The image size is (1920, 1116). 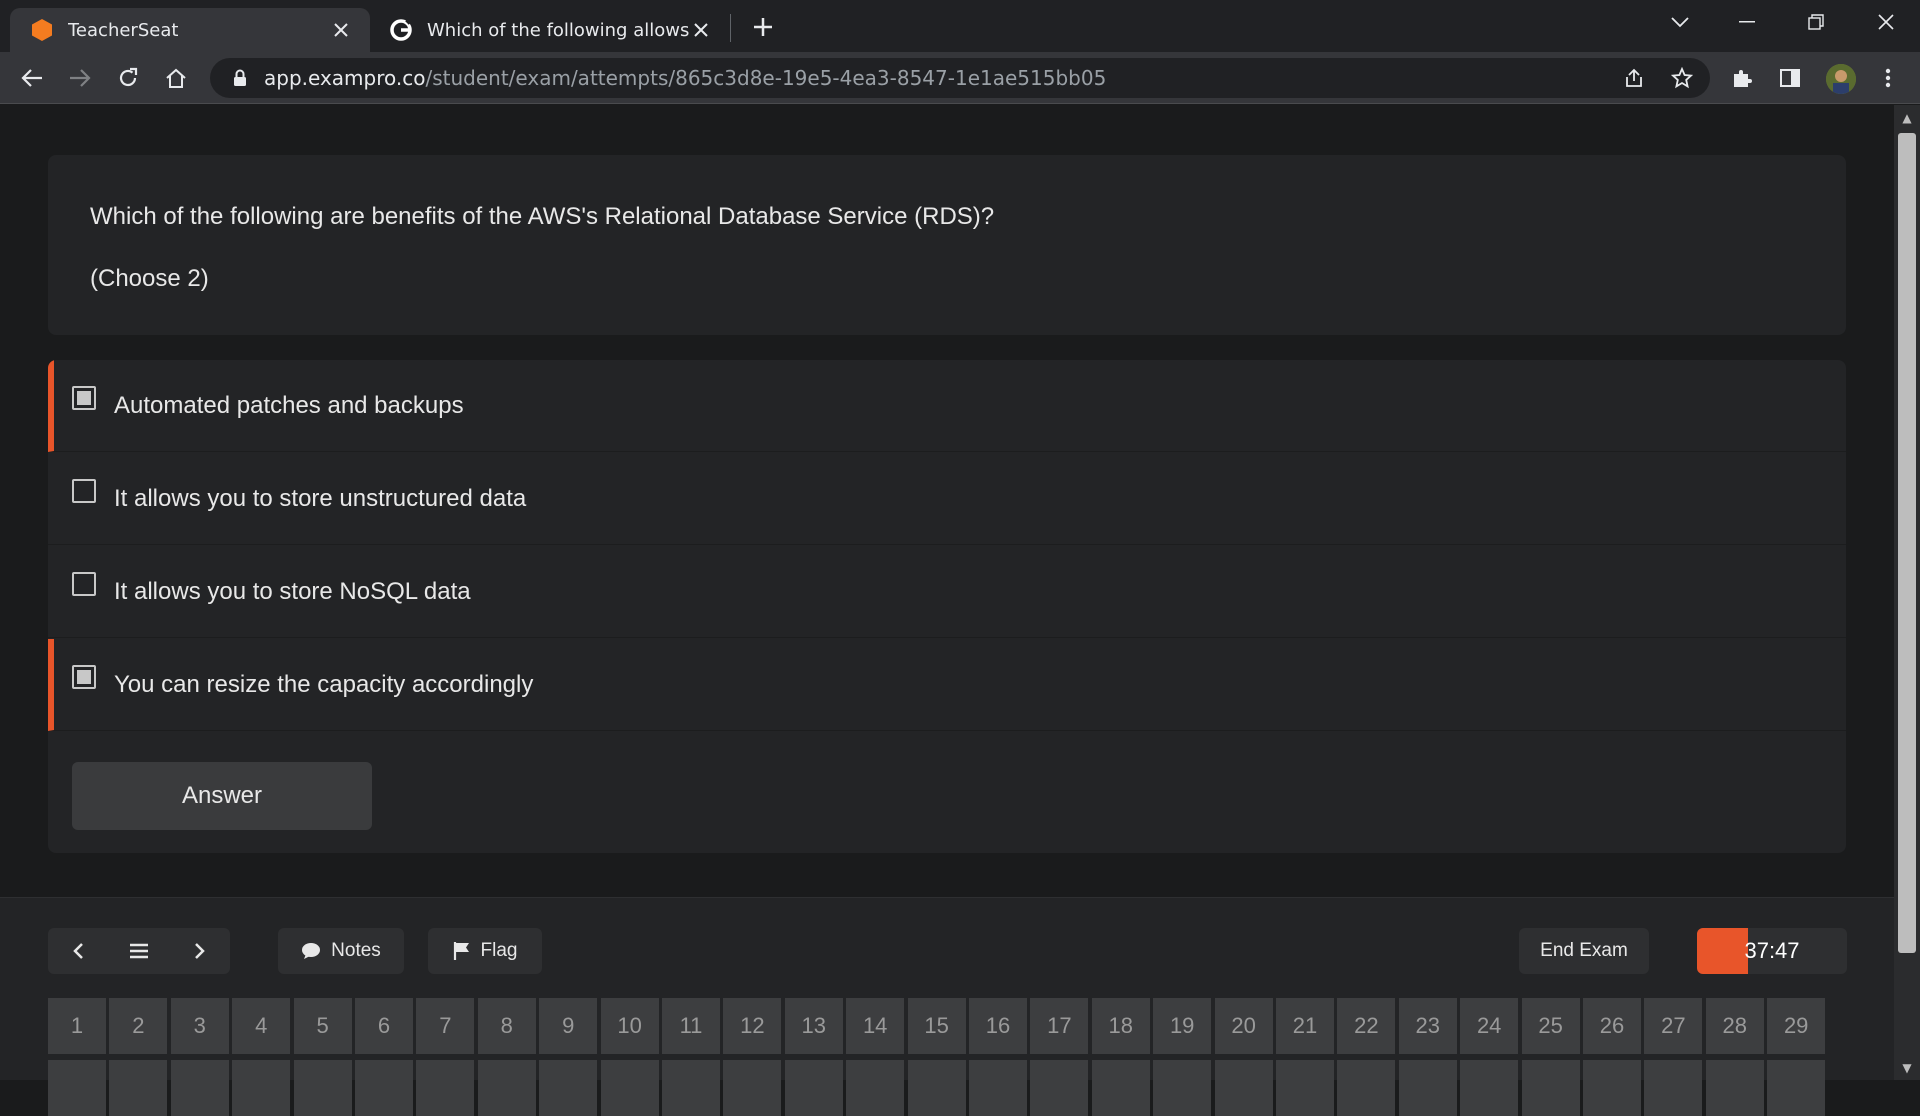 I want to click on option-label: You can resize the capacity accordingly, so click(x=324, y=684).